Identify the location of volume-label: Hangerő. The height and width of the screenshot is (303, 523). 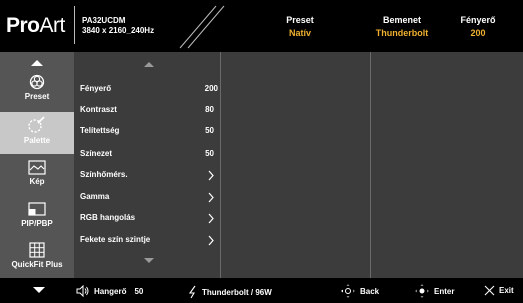
(110, 291).